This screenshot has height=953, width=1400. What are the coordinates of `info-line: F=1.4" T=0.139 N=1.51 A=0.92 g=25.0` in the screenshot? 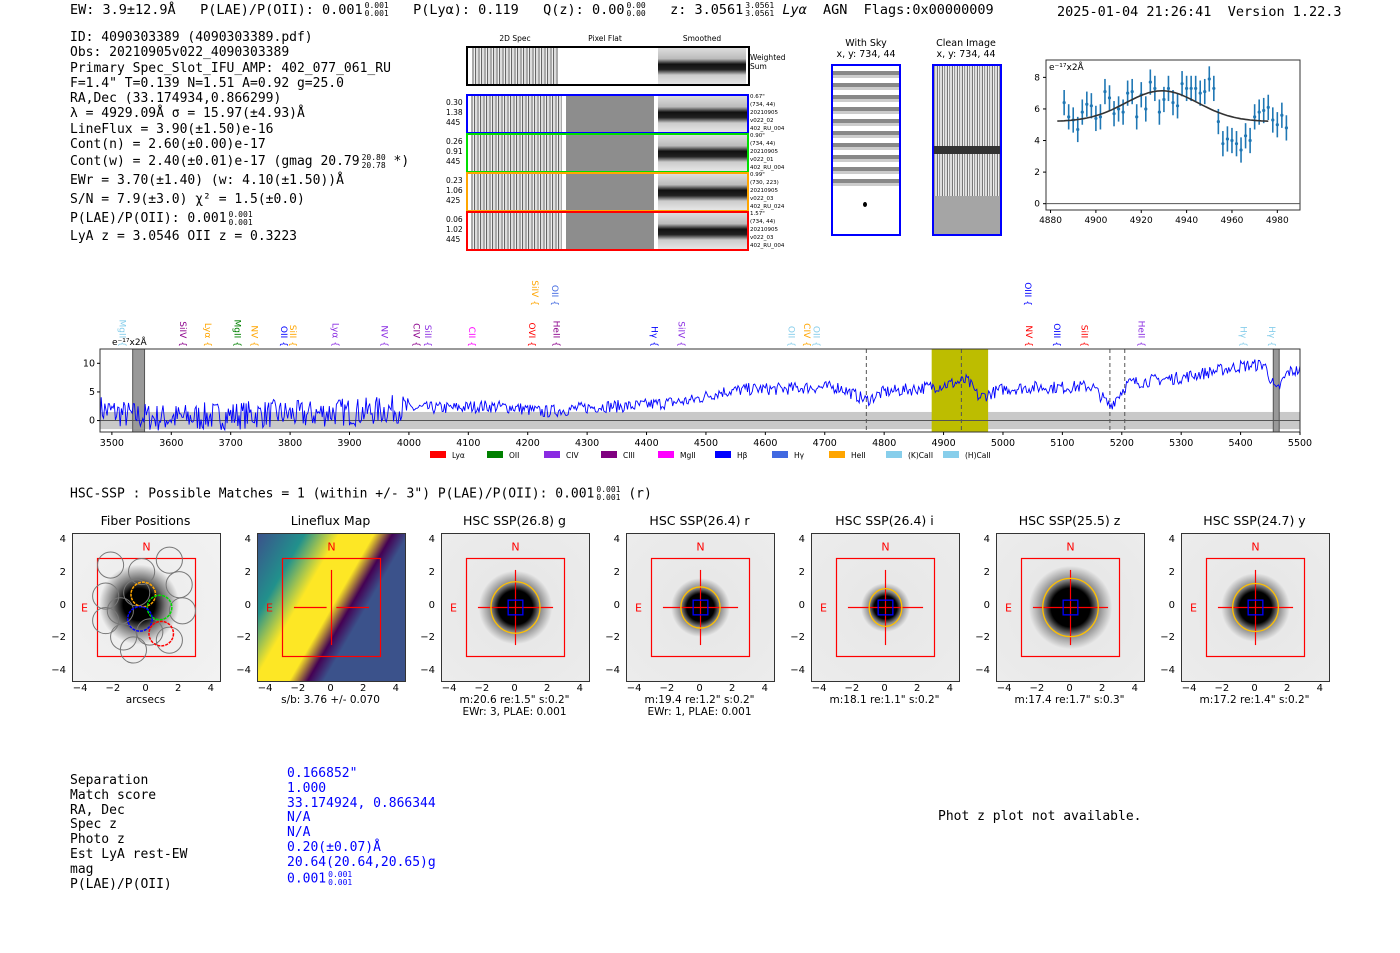 It's located at (207, 83).